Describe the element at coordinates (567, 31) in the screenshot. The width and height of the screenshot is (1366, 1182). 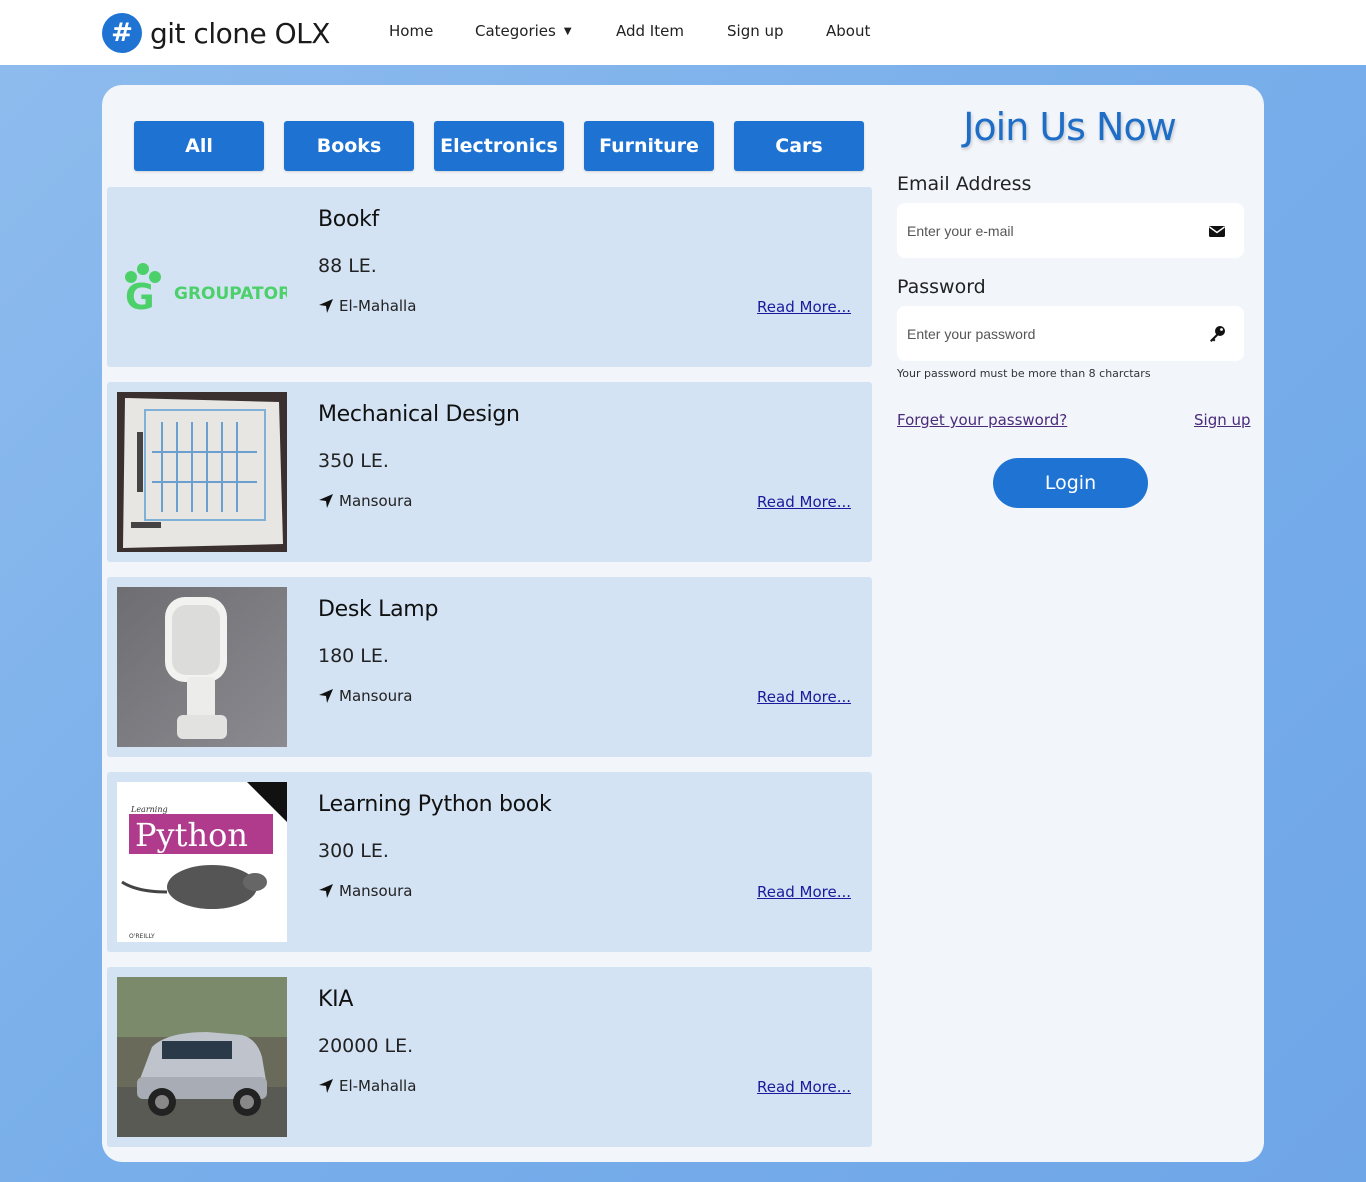
I see `caret-down-icon: ▼` at that location.